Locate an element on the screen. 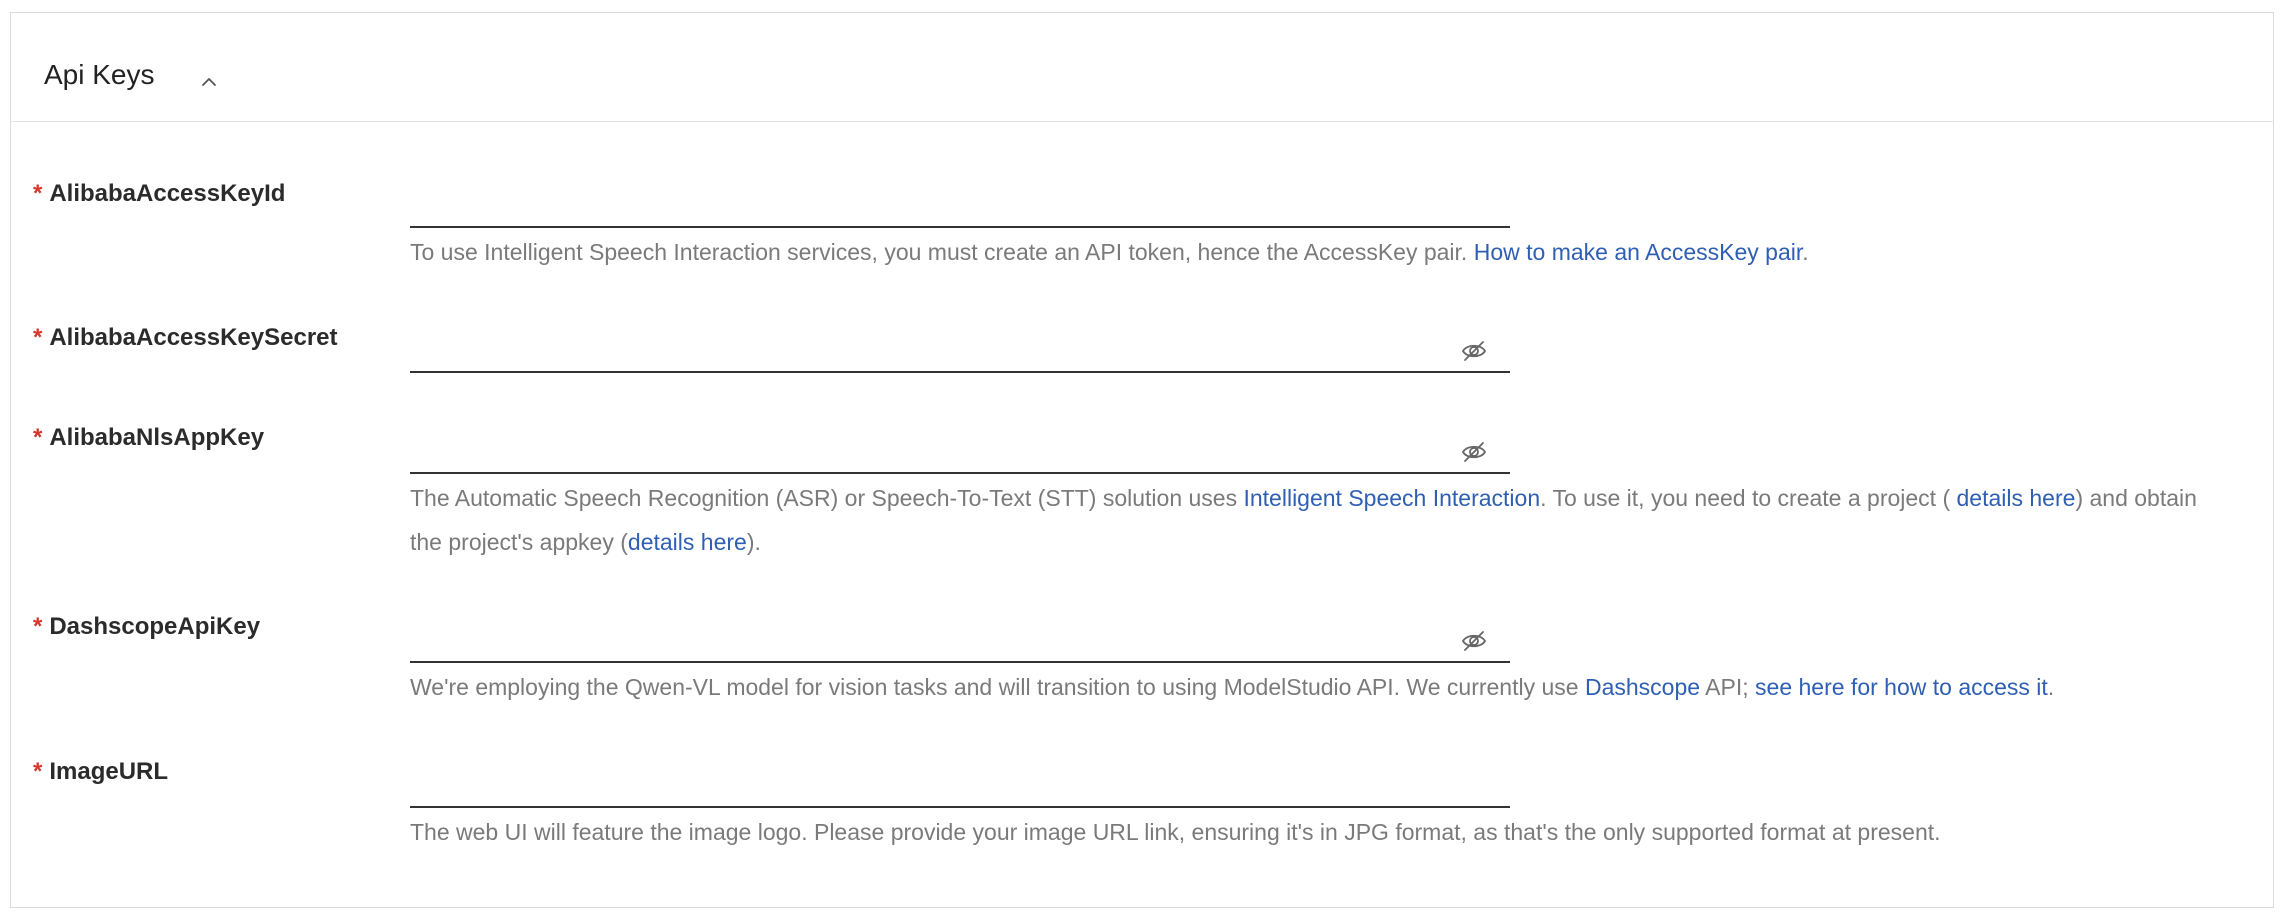 The image size is (2286, 918). dashscope-api-key-label-text: DashscopeApiKey is located at coordinates (155, 626).